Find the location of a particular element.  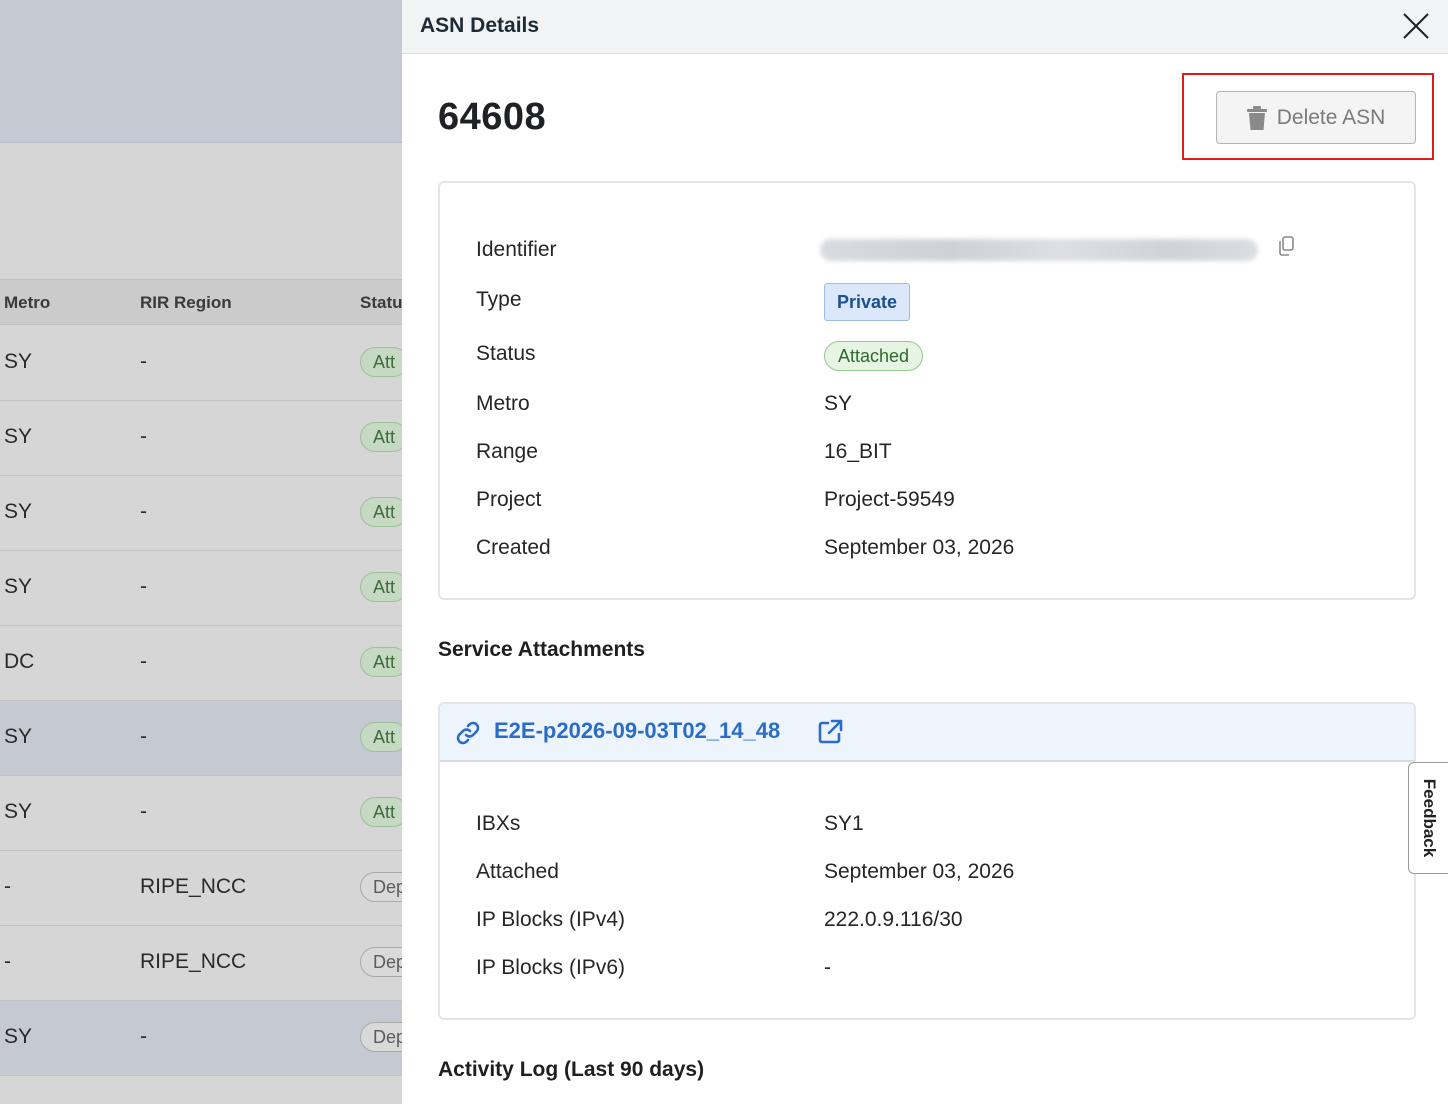

feedback-tab: Feedback is located at coordinates (1428, 818).